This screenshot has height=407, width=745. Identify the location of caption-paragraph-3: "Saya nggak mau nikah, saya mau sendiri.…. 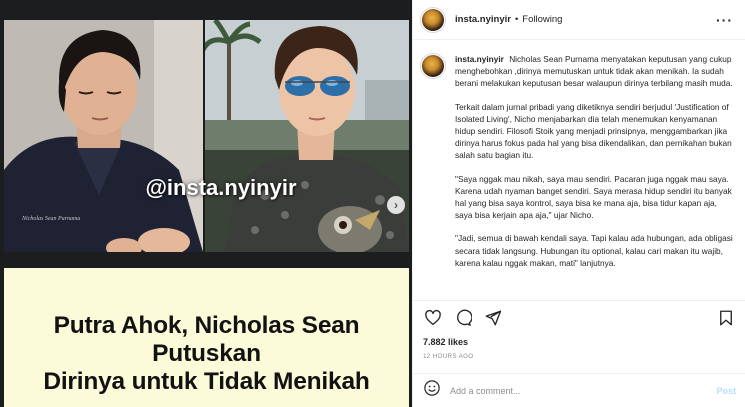
(593, 197).